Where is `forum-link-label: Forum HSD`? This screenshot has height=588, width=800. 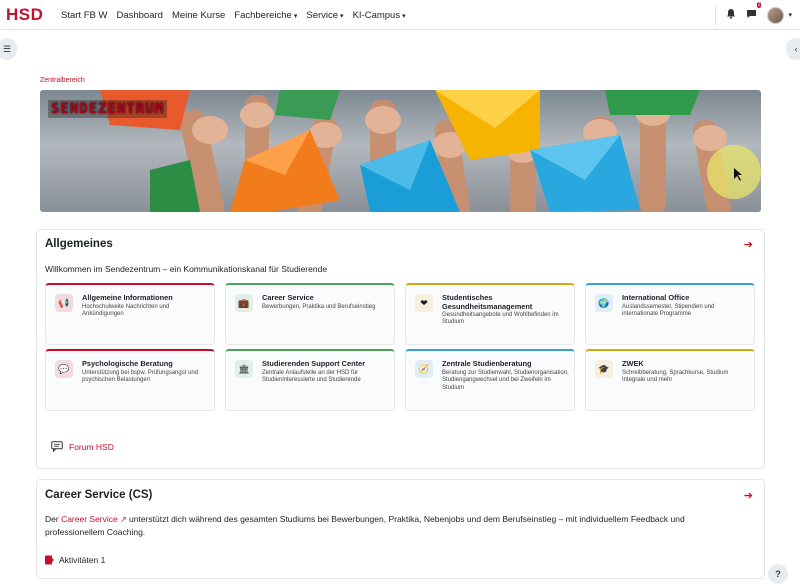
forum-link-label: Forum HSD is located at coordinates (91, 446).